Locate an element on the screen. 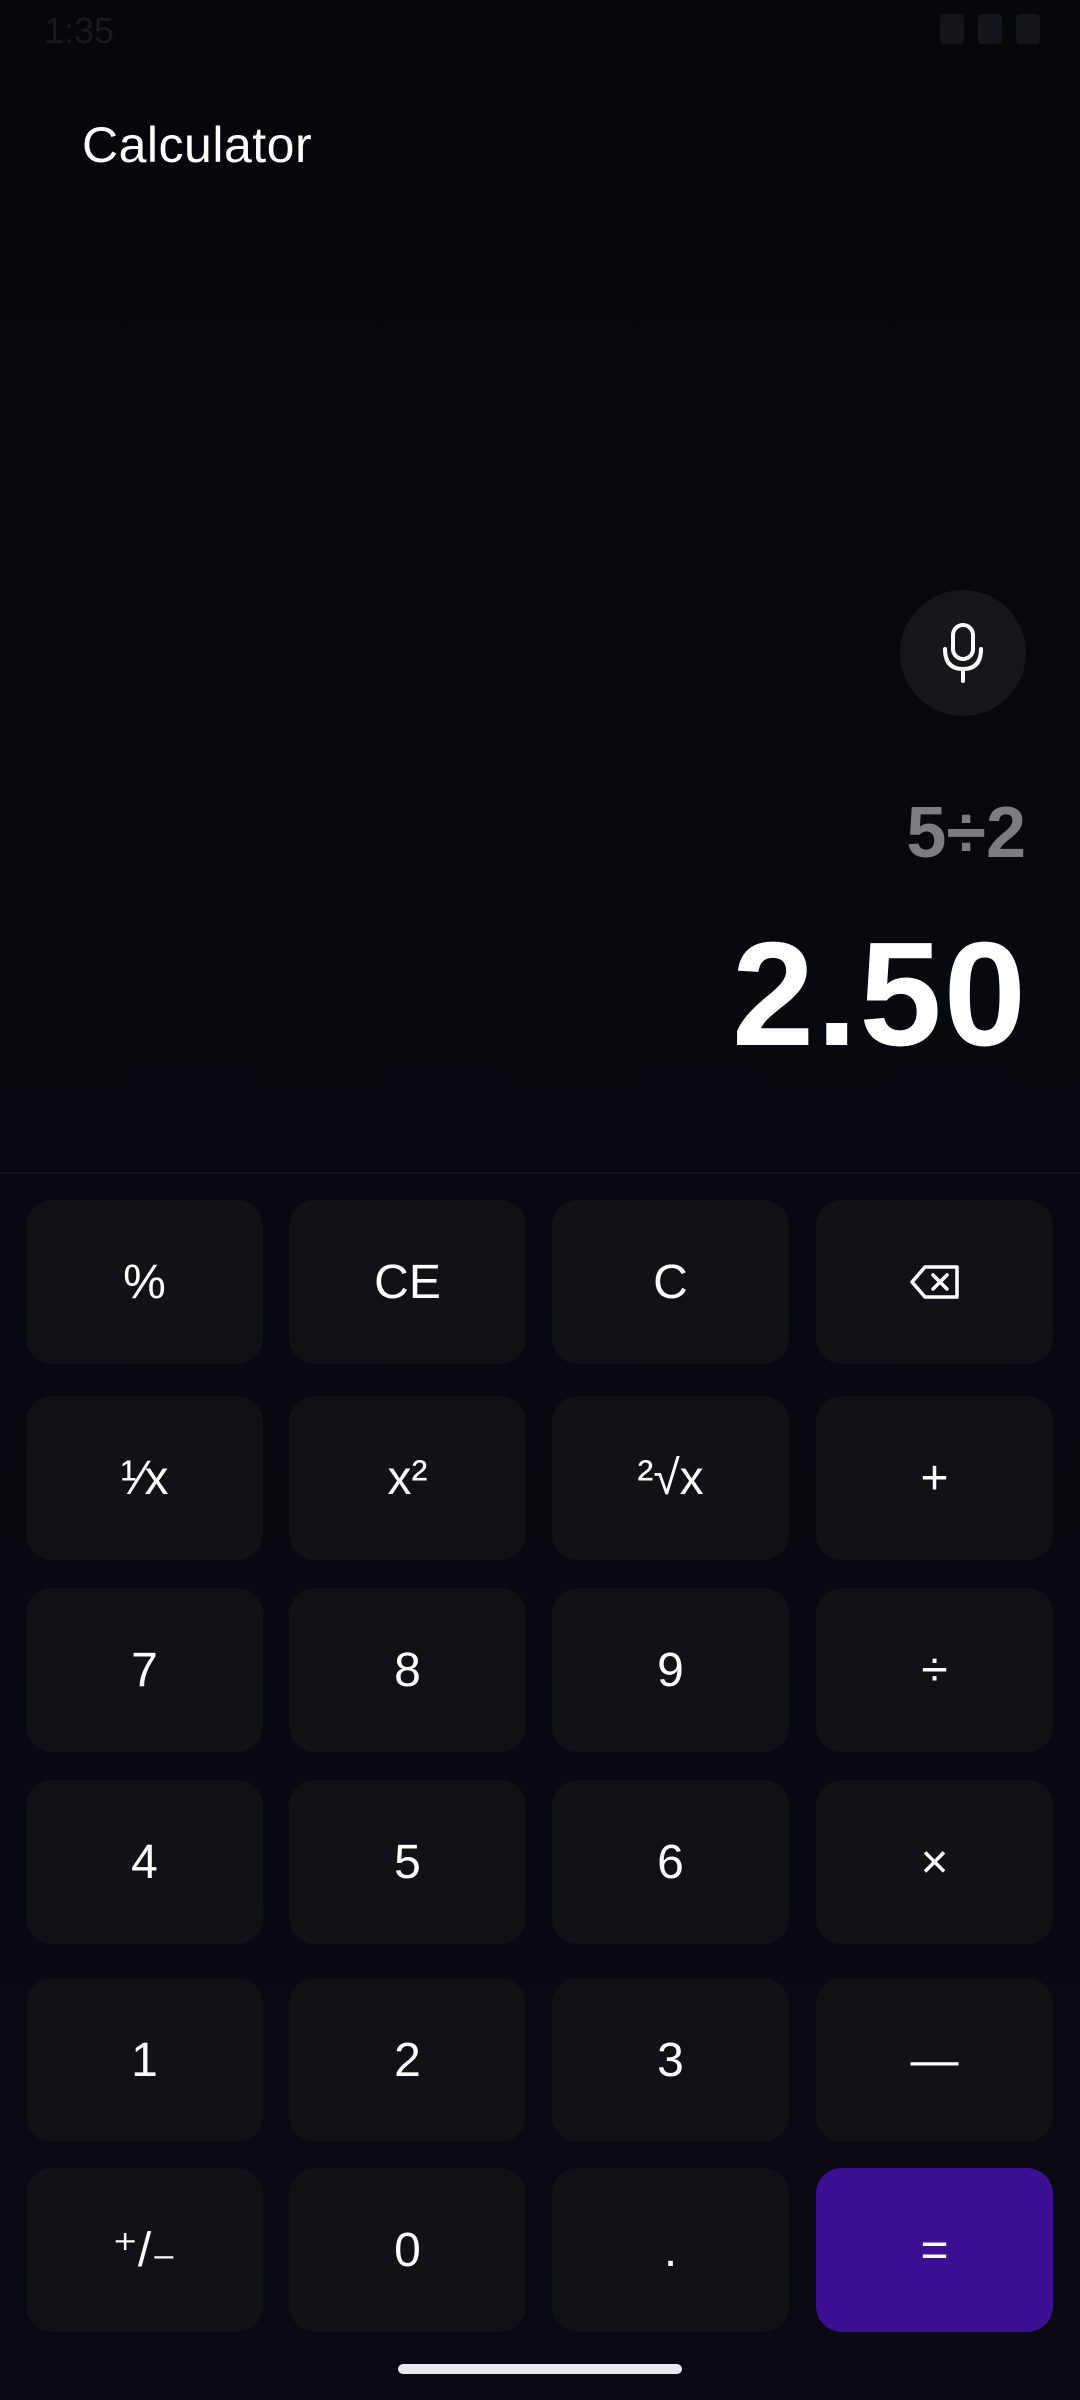 The image size is (1080, 2400). digit-9-key: 9 is located at coordinates (670, 1670).